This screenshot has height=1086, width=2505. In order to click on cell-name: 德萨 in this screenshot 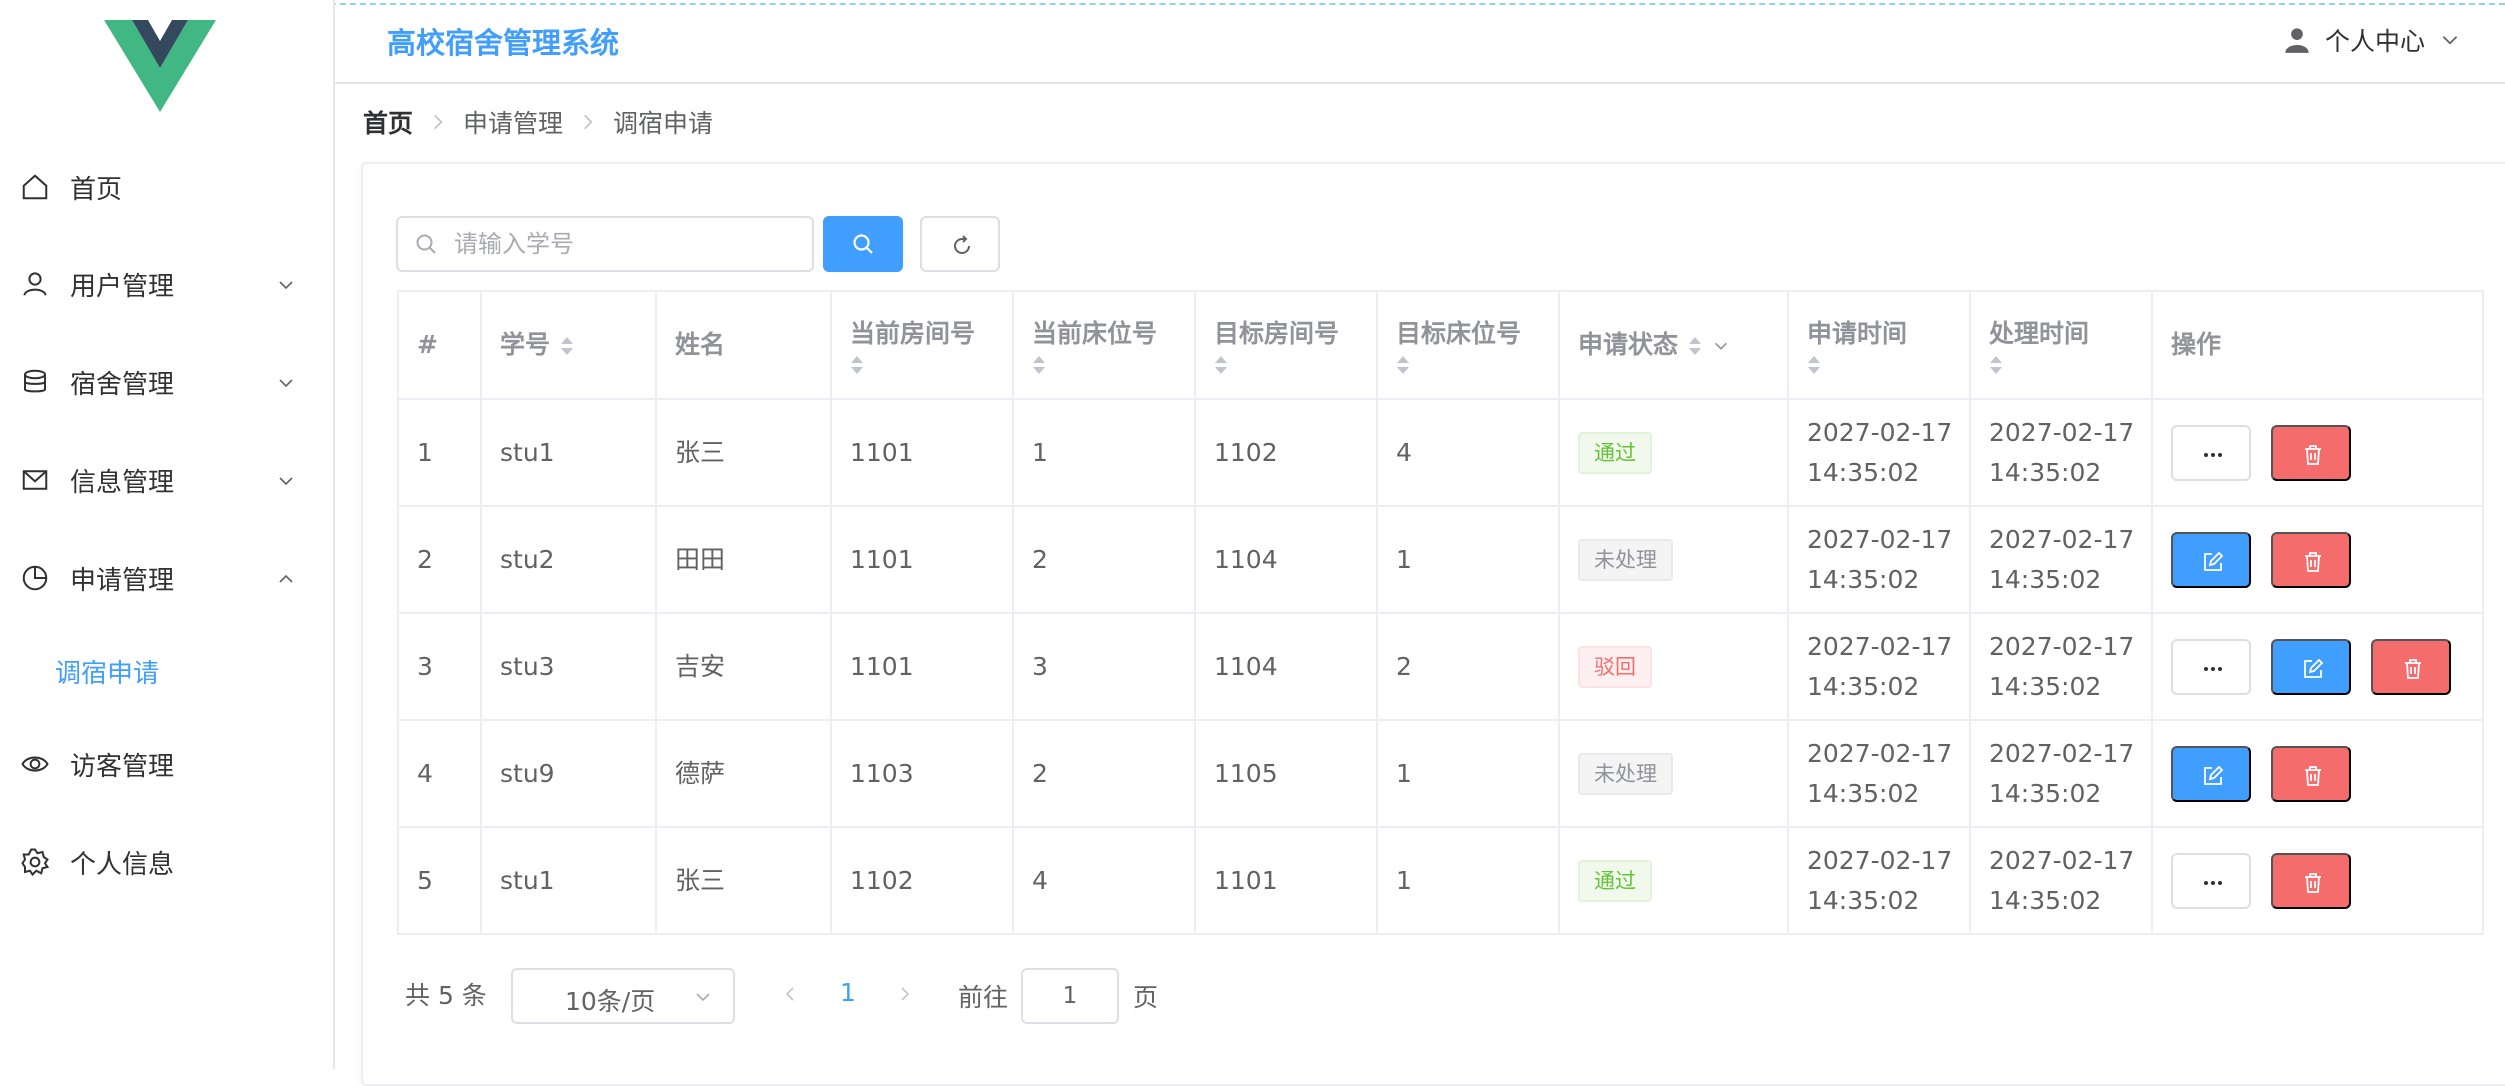, I will do `click(743, 773)`.